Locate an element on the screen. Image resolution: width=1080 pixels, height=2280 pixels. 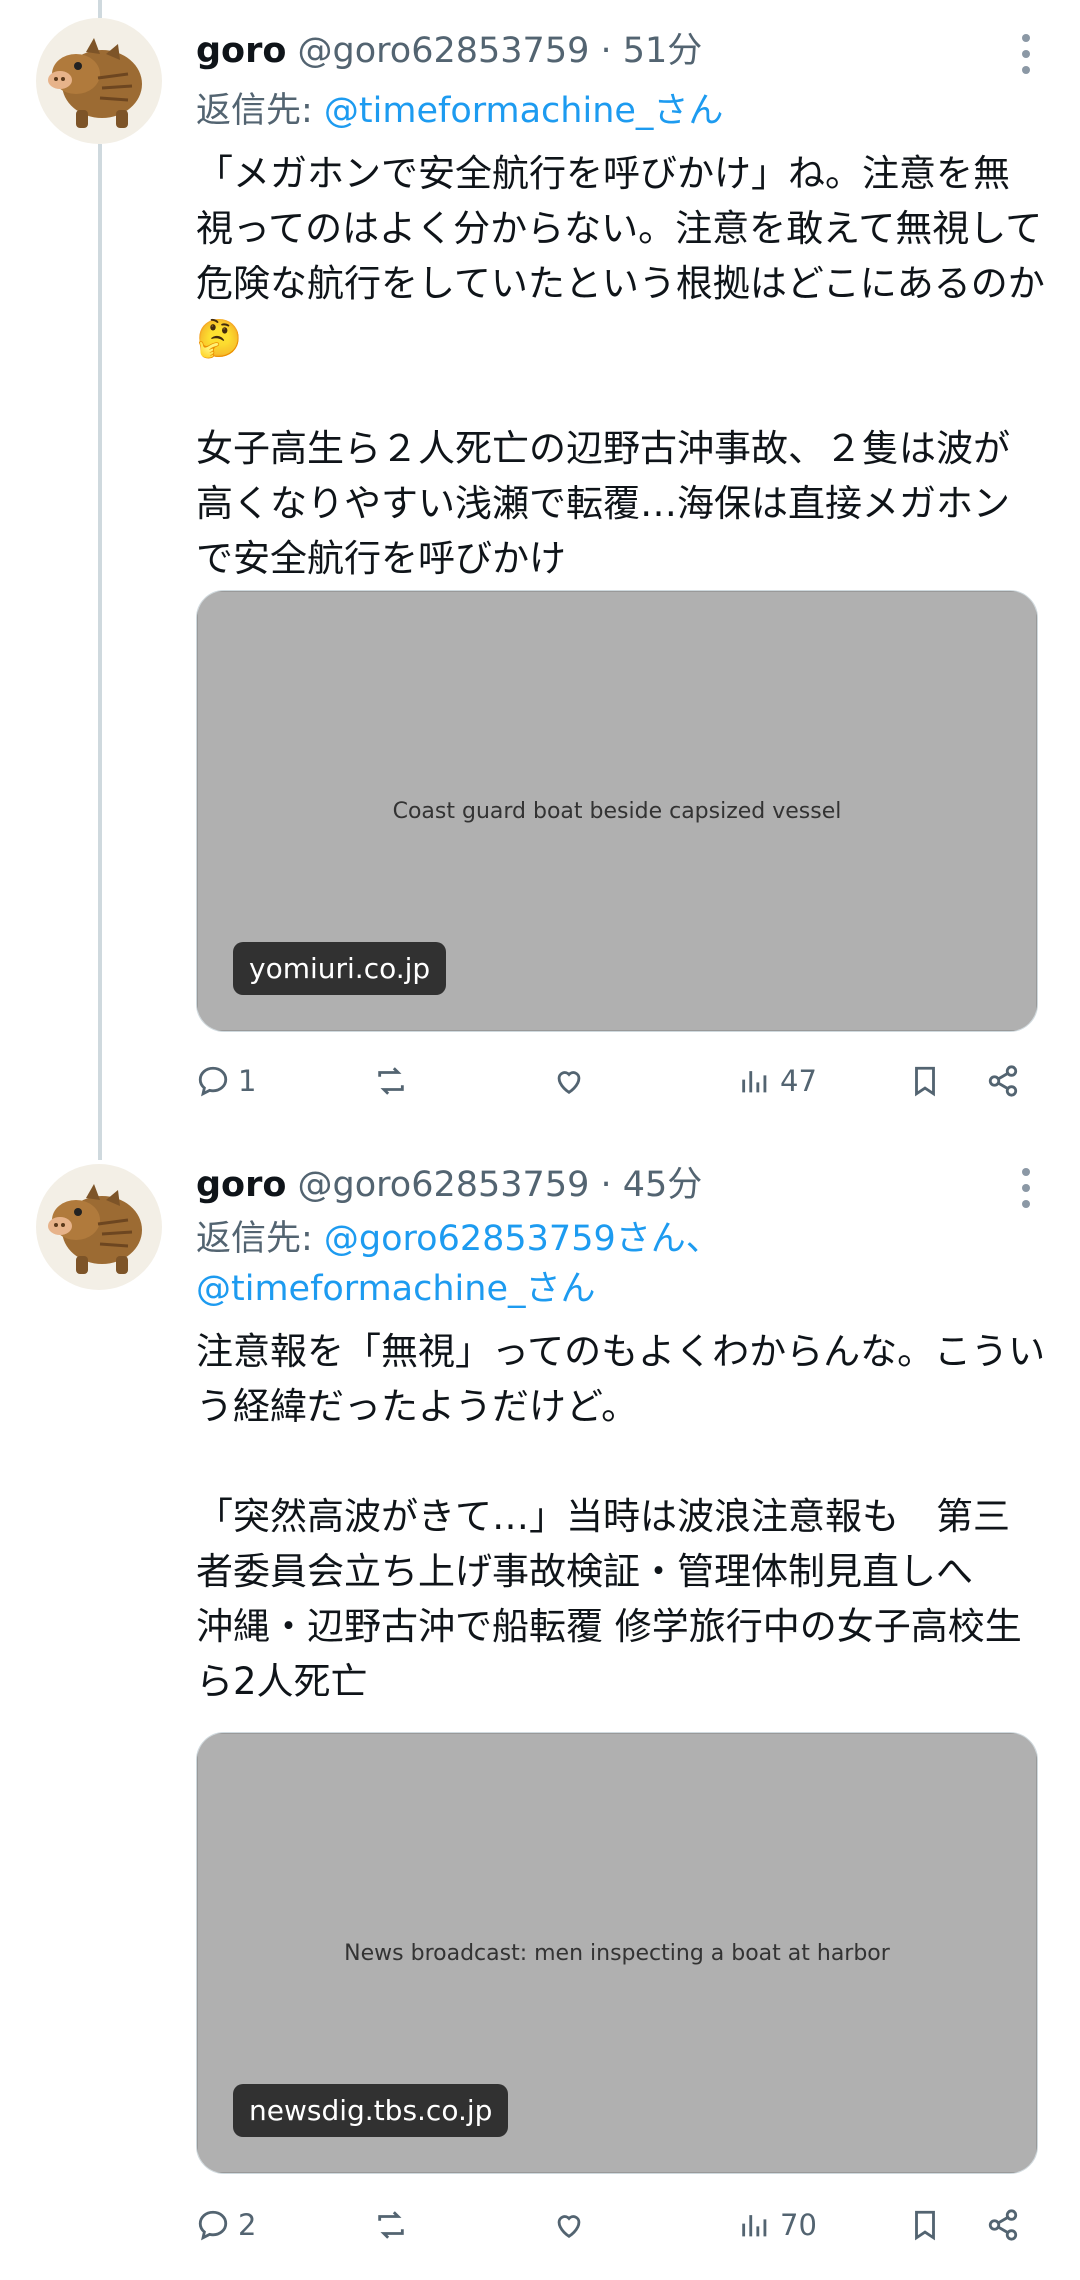
tweet-paragraph: 注意報を「無視」ってのもよくわからんな。こういう経緯だったようだけど。 is located at coordinates (621, 1379).